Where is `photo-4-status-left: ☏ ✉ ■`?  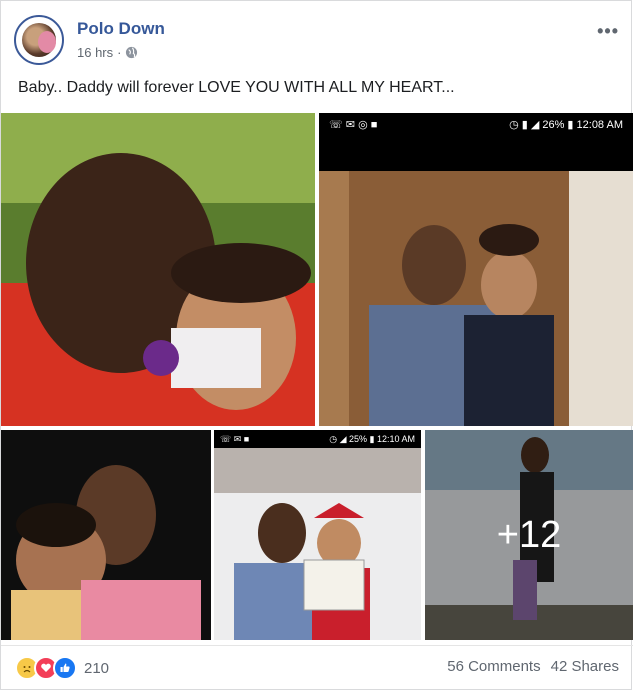
photo-4-status-left: ☏ ✉ ■ is located at coordinates (235, 438).